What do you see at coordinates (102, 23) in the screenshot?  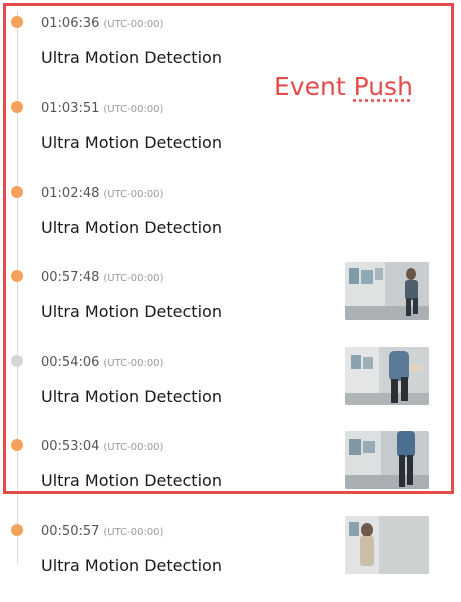 I see `event-time: 01:06:36 (UTC-00:00)` at bounding box center [102, 23].